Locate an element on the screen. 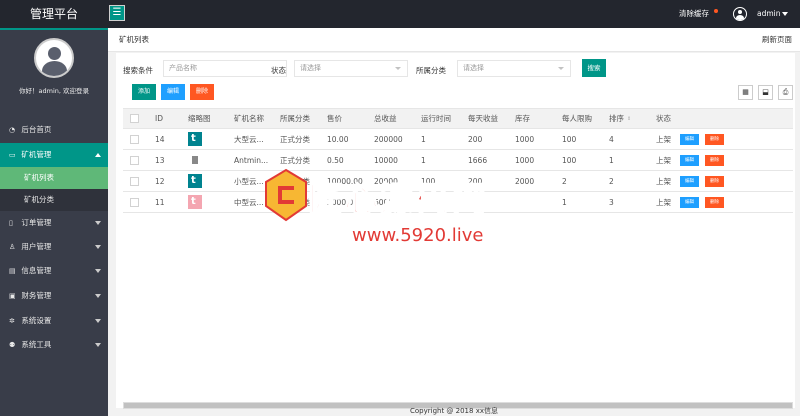 Image resolution: width=800 pixels, height=416 pixels. column-header: 每天收益 is located at coordinates (484, 118).